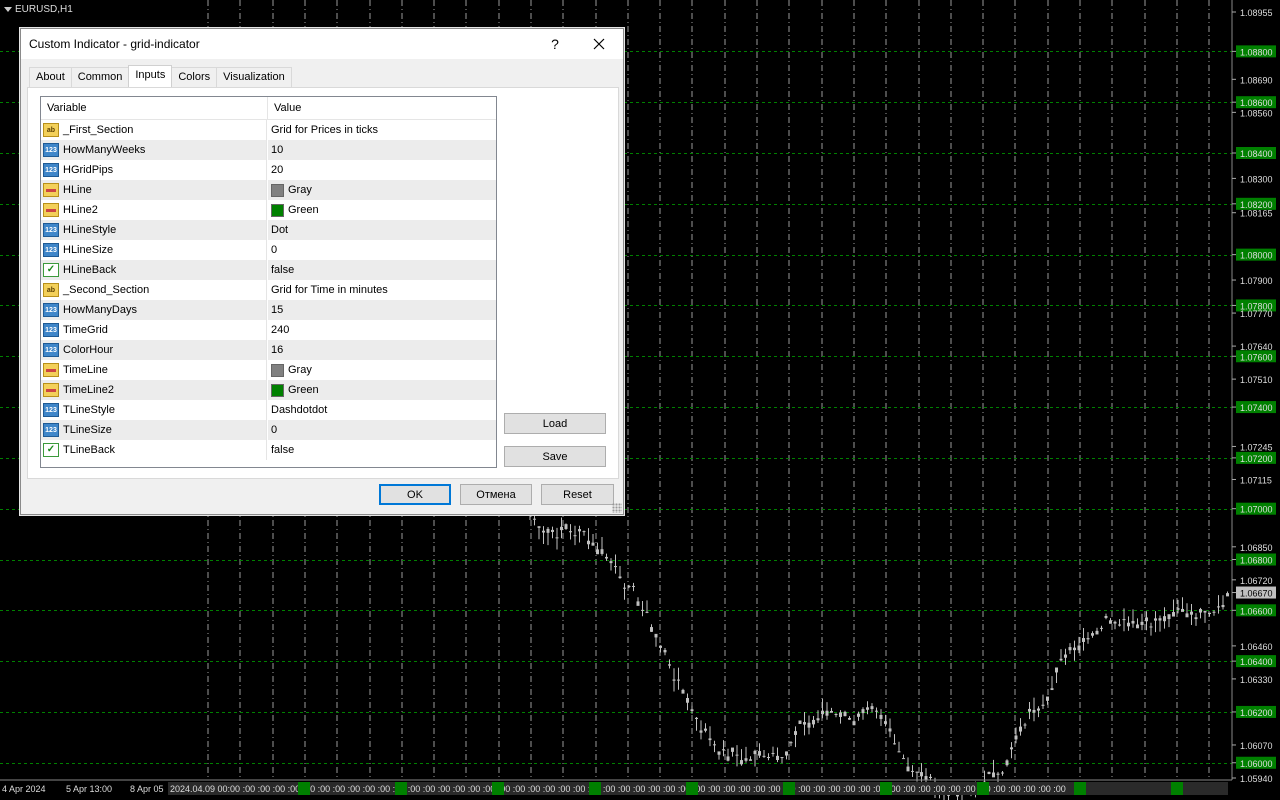 The image size is (1280, 800). I want to click on table-row: ✓ TLineBack false, so click(268, 450).